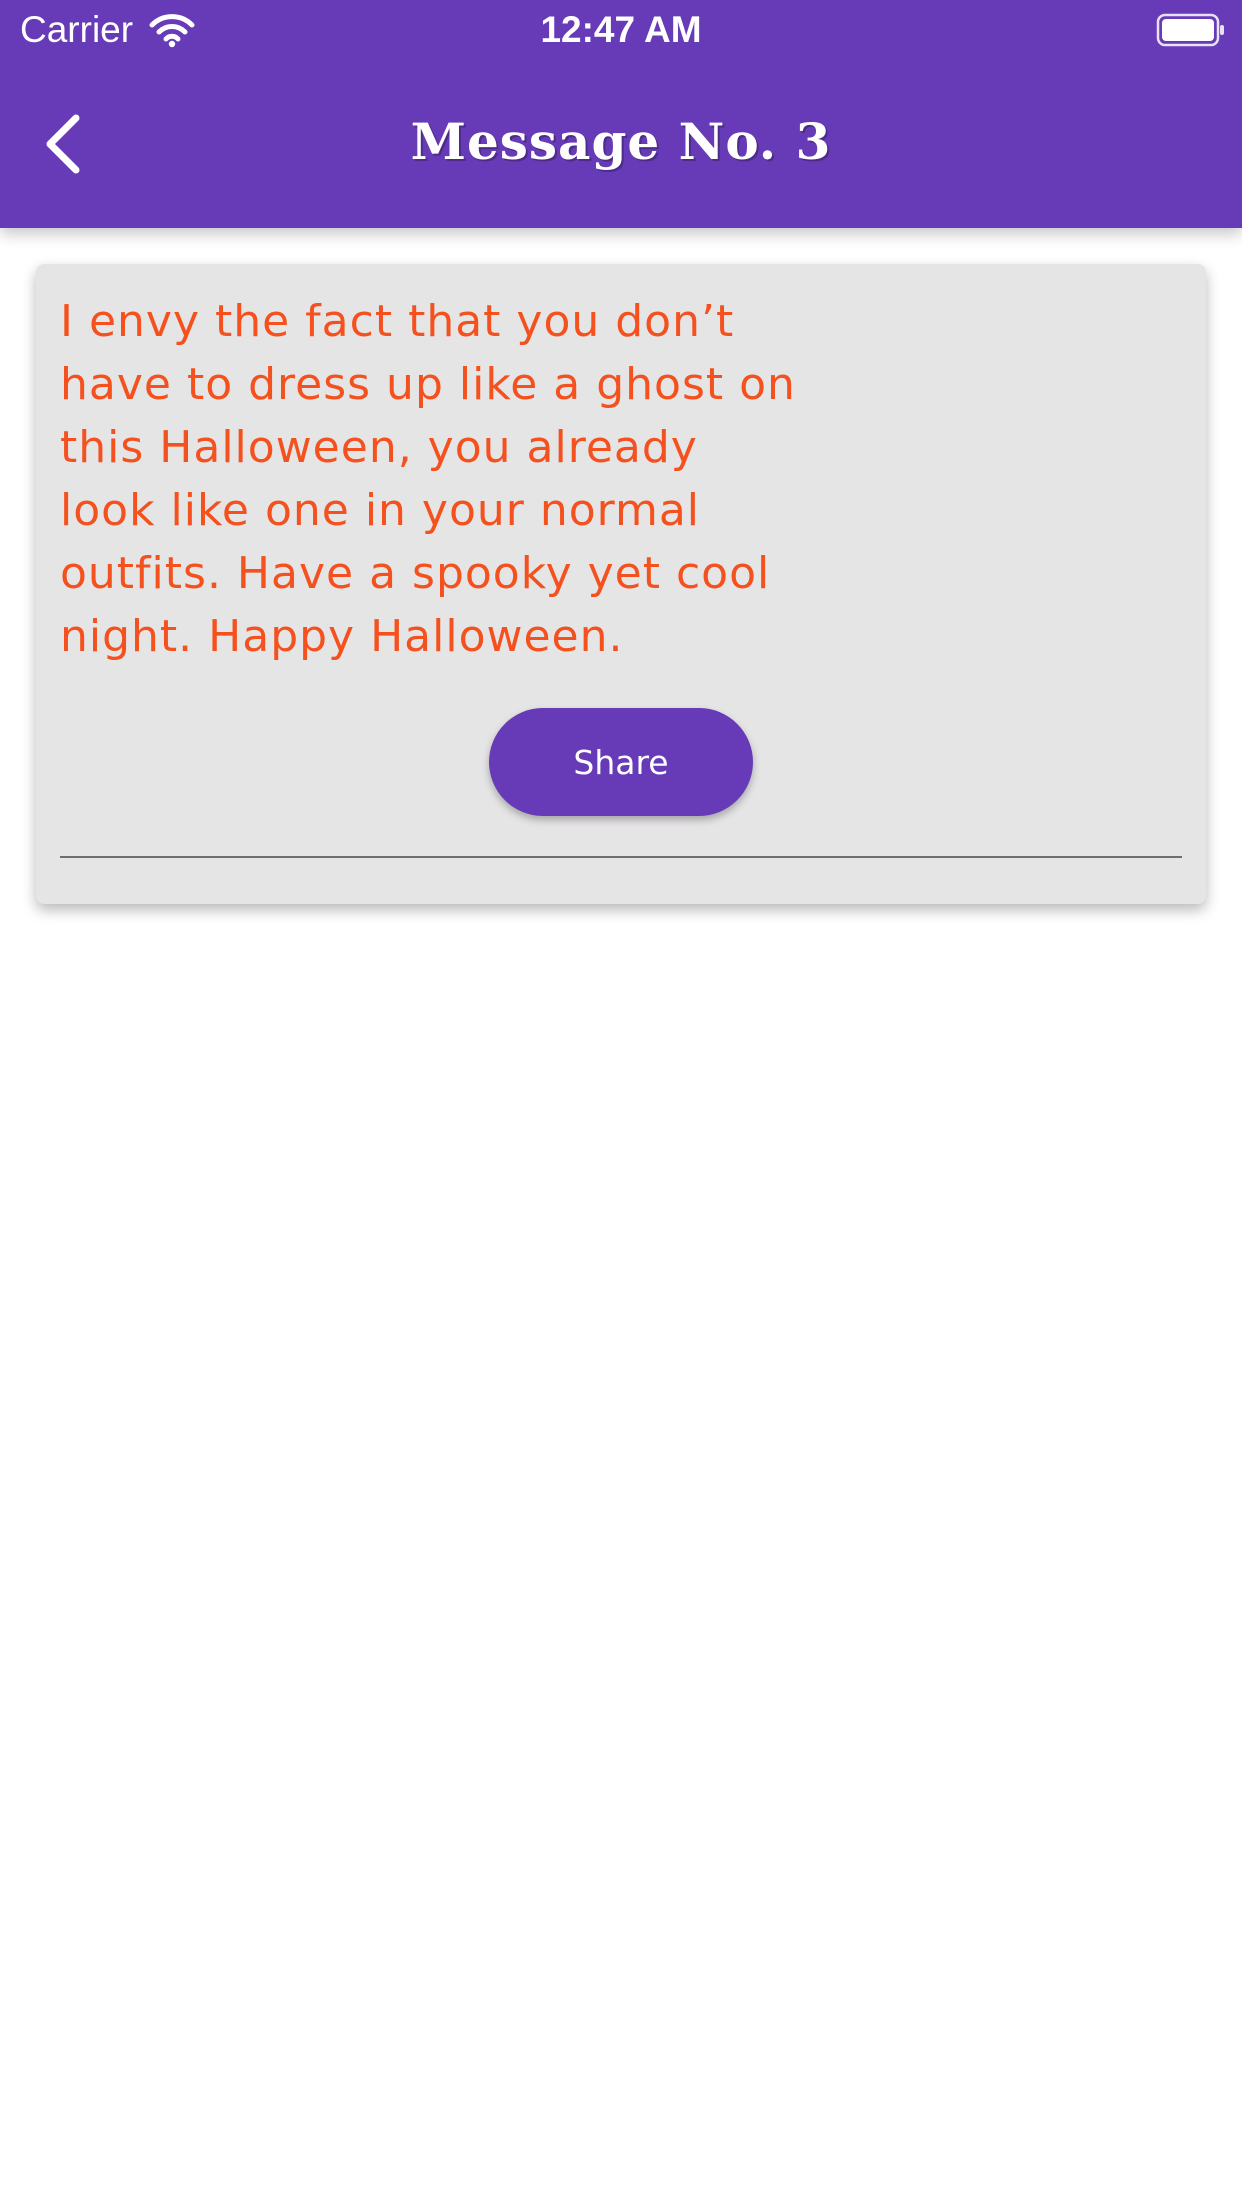 The image size is (1242, 2208). I want to click on status-time: 12:47 AM, so click(621, 29).